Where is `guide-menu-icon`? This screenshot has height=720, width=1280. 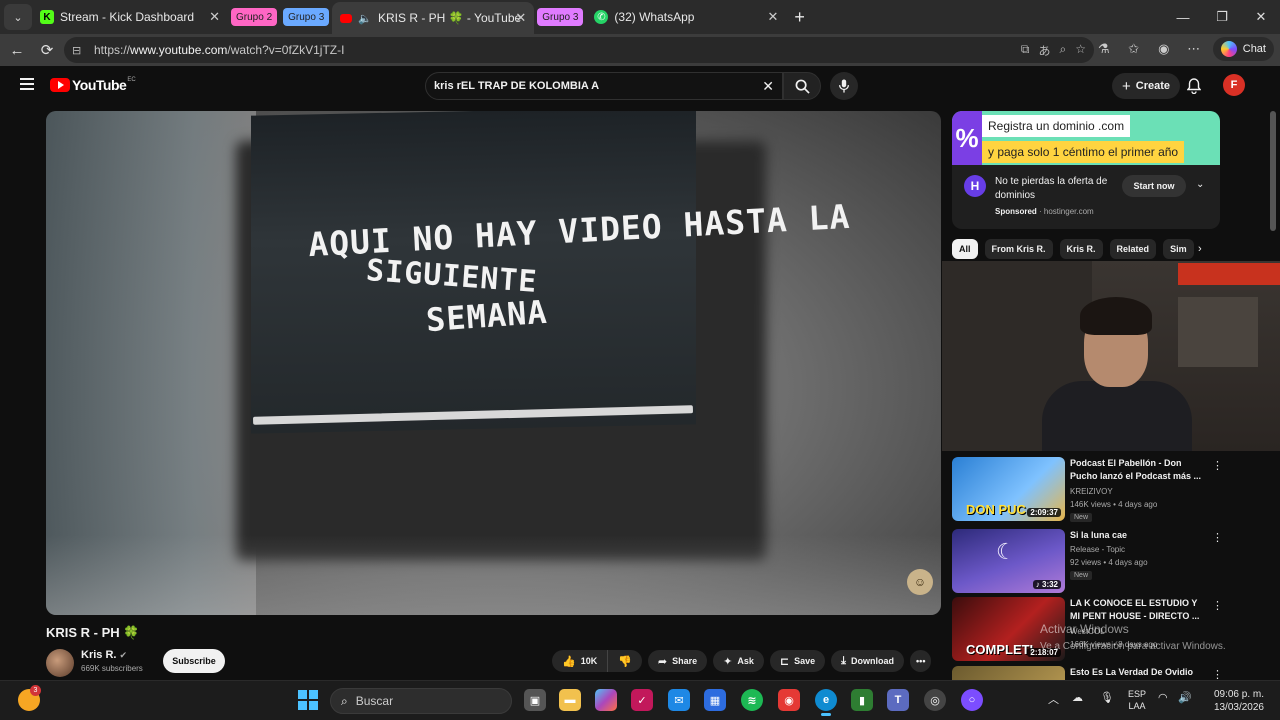 guide-menu-icon is located at coordinates (27, 84).